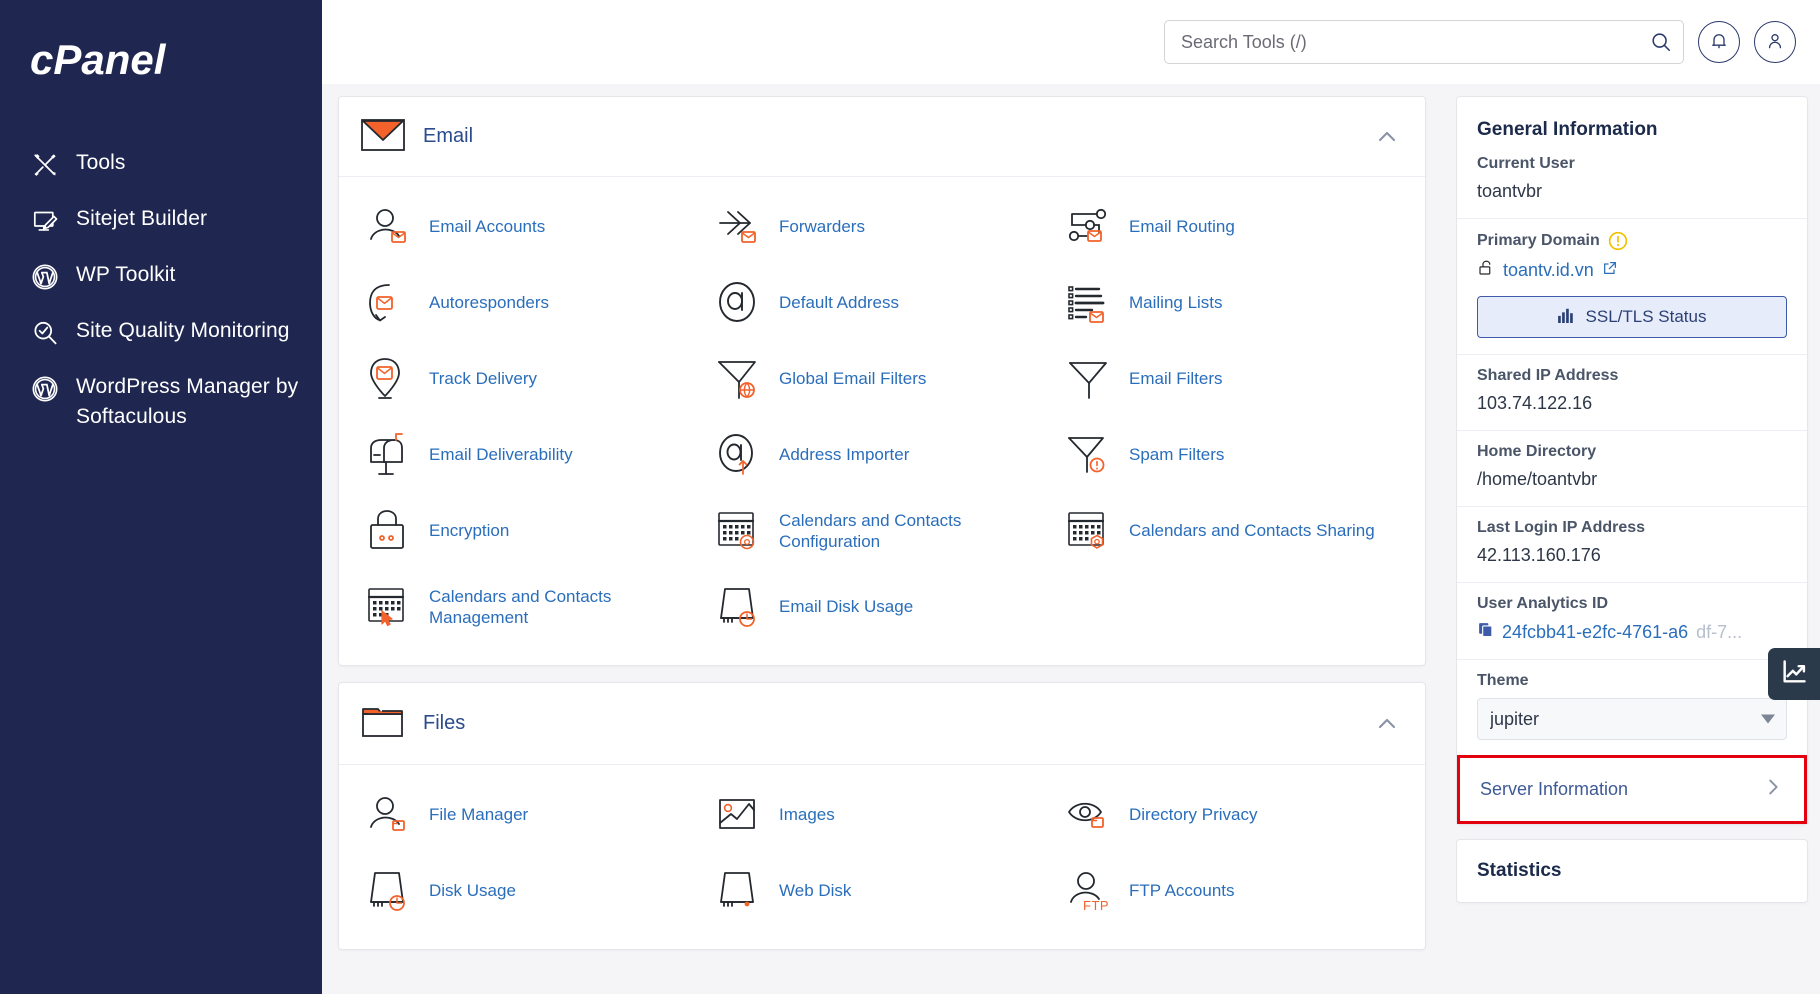 The image size is (1820, 994). I want to click on row-label: Home Directory, so click(1537, 451).